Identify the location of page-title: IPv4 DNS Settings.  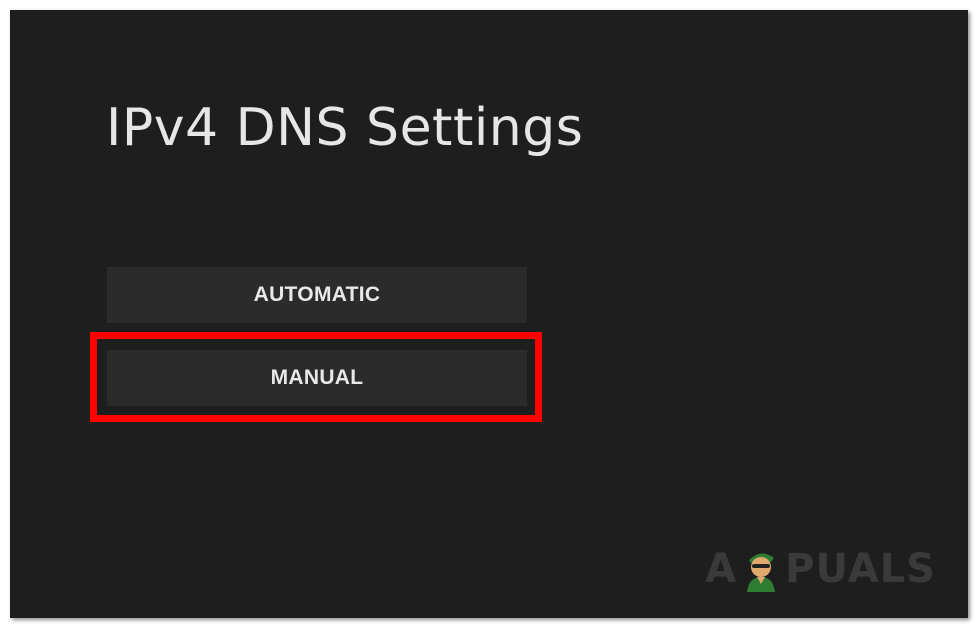
(345, 128).